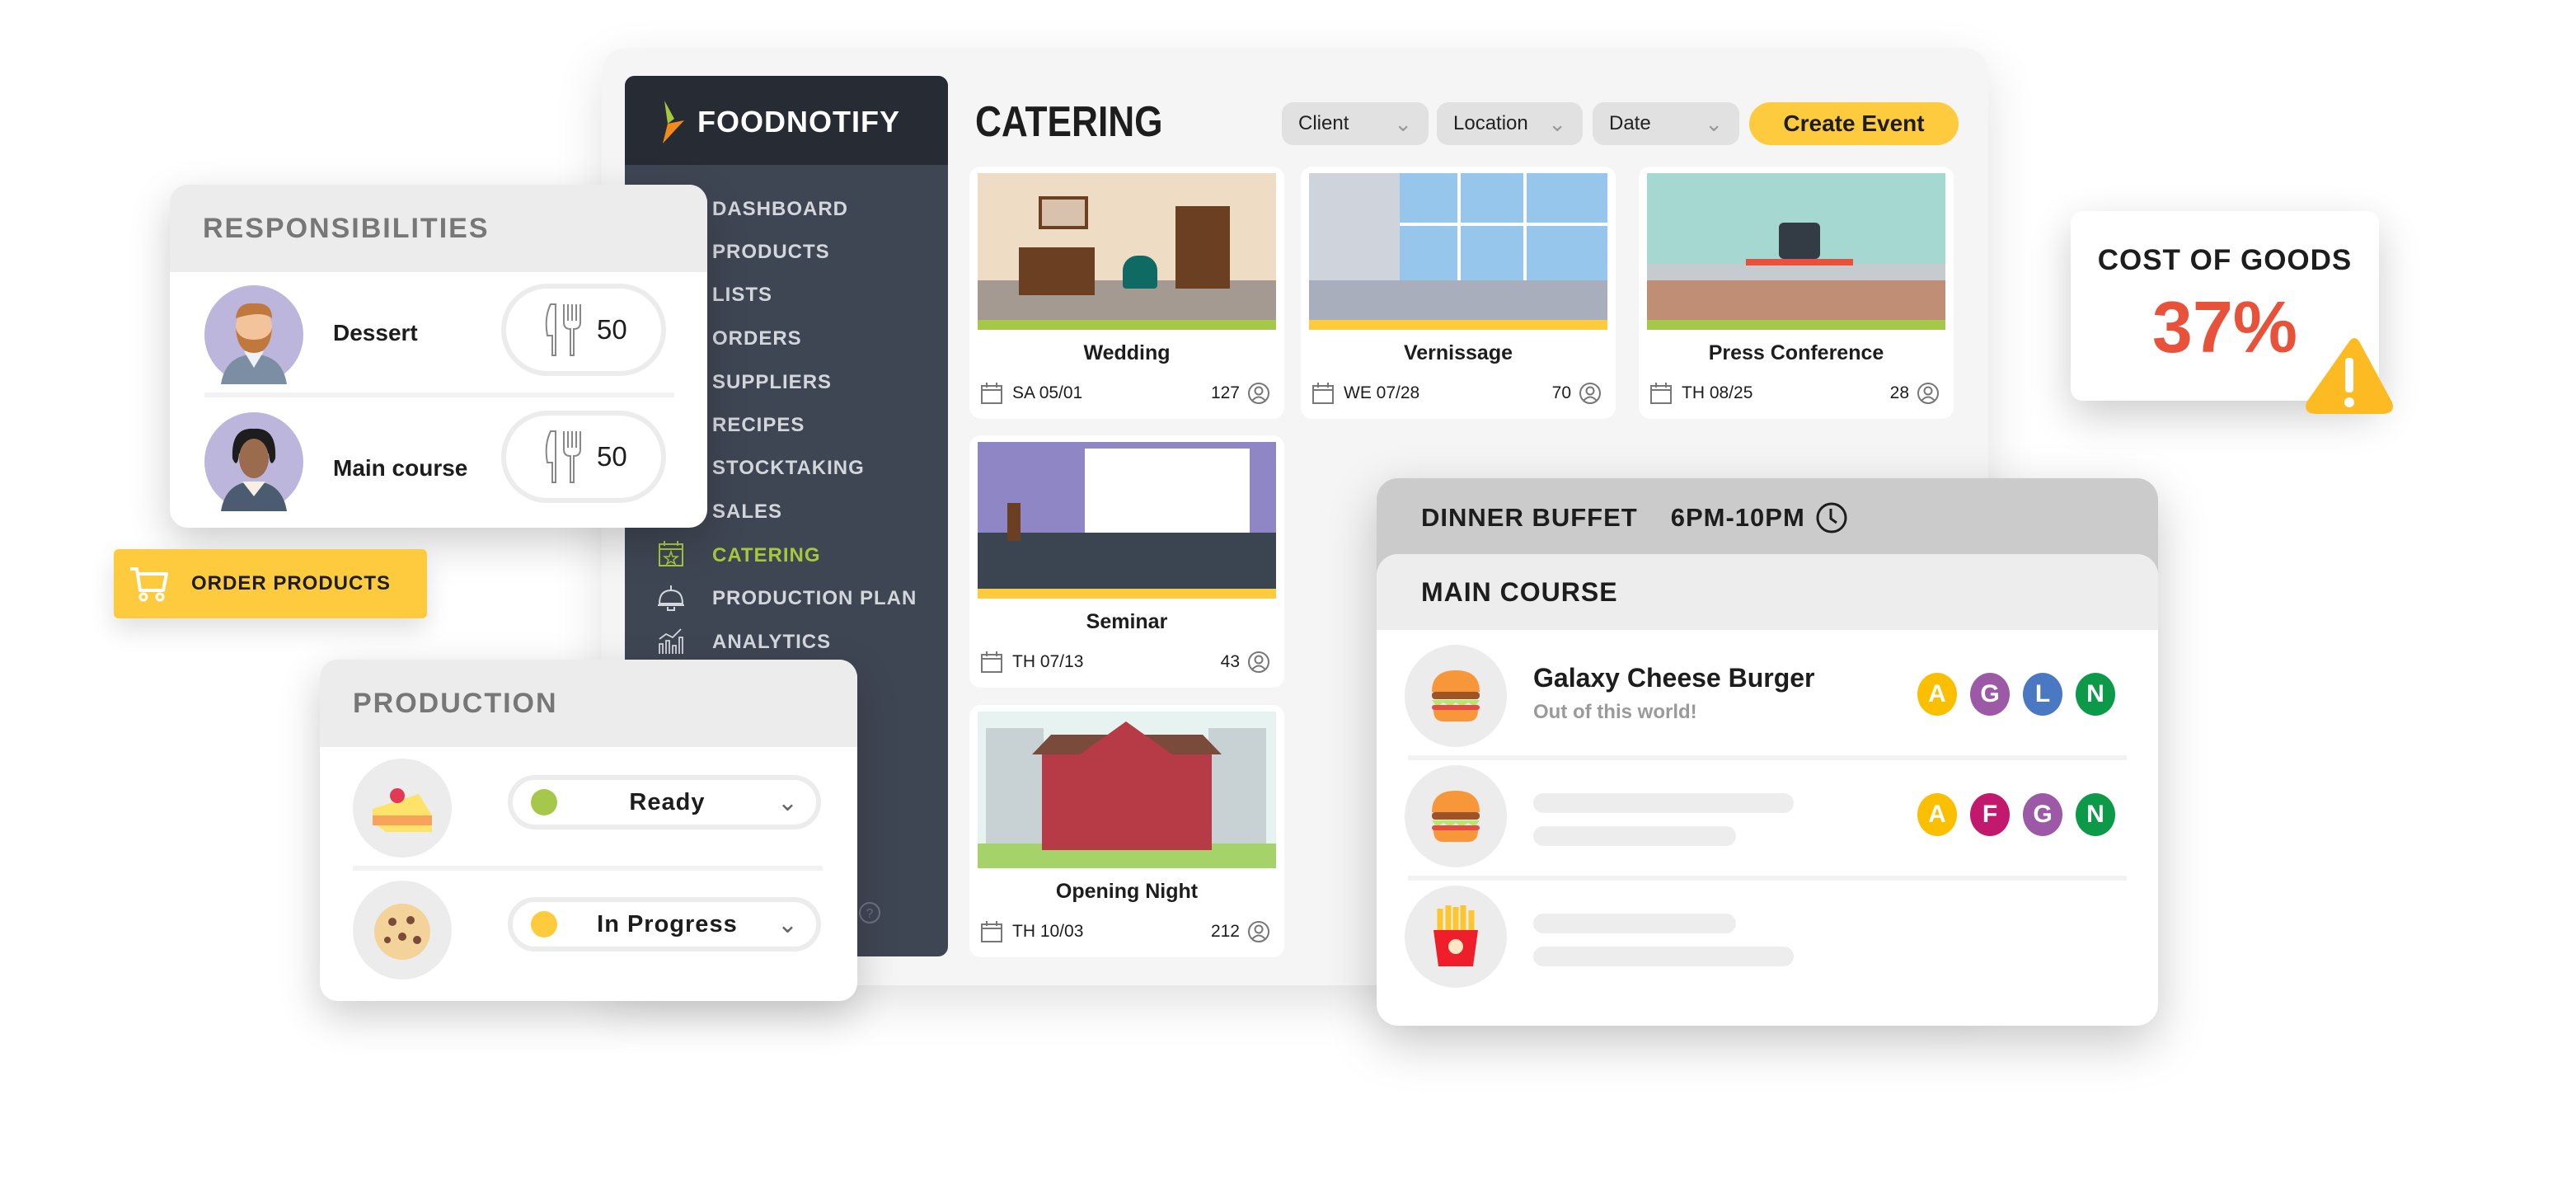 The image size is (2576, 1203). I want to click on client-filter-dropdown: Client ⌄, so click(1356, 123).